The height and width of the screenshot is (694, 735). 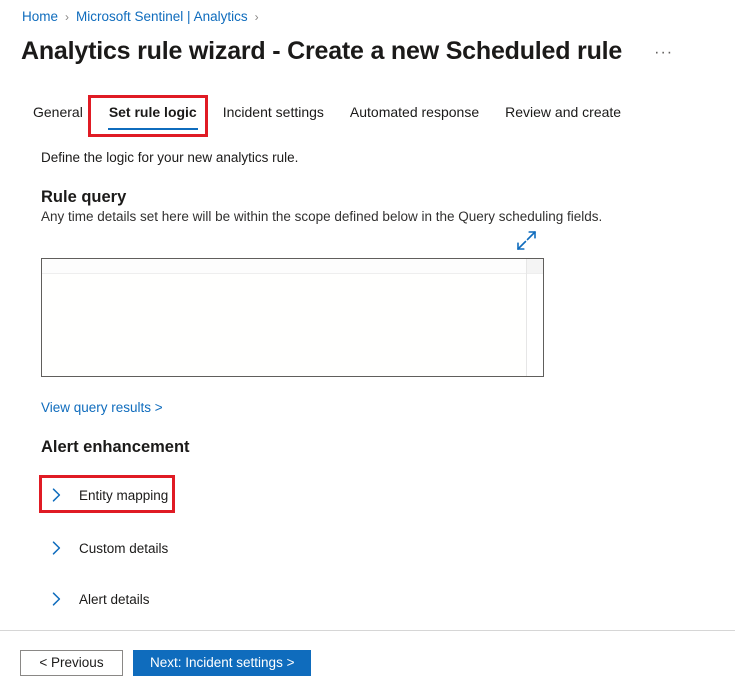 I want to click on tab-review-and-create: Review and create, so click(x=563, y=115).